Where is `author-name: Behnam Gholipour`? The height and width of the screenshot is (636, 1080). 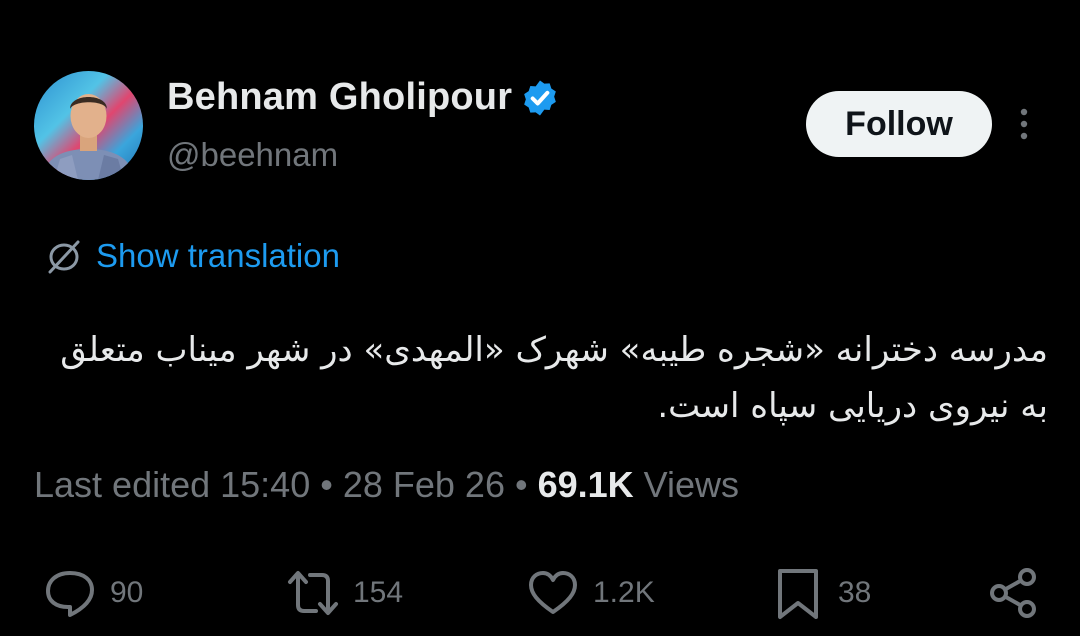 author-name: Behnam Gholipour is located at coordinates (339, 97).